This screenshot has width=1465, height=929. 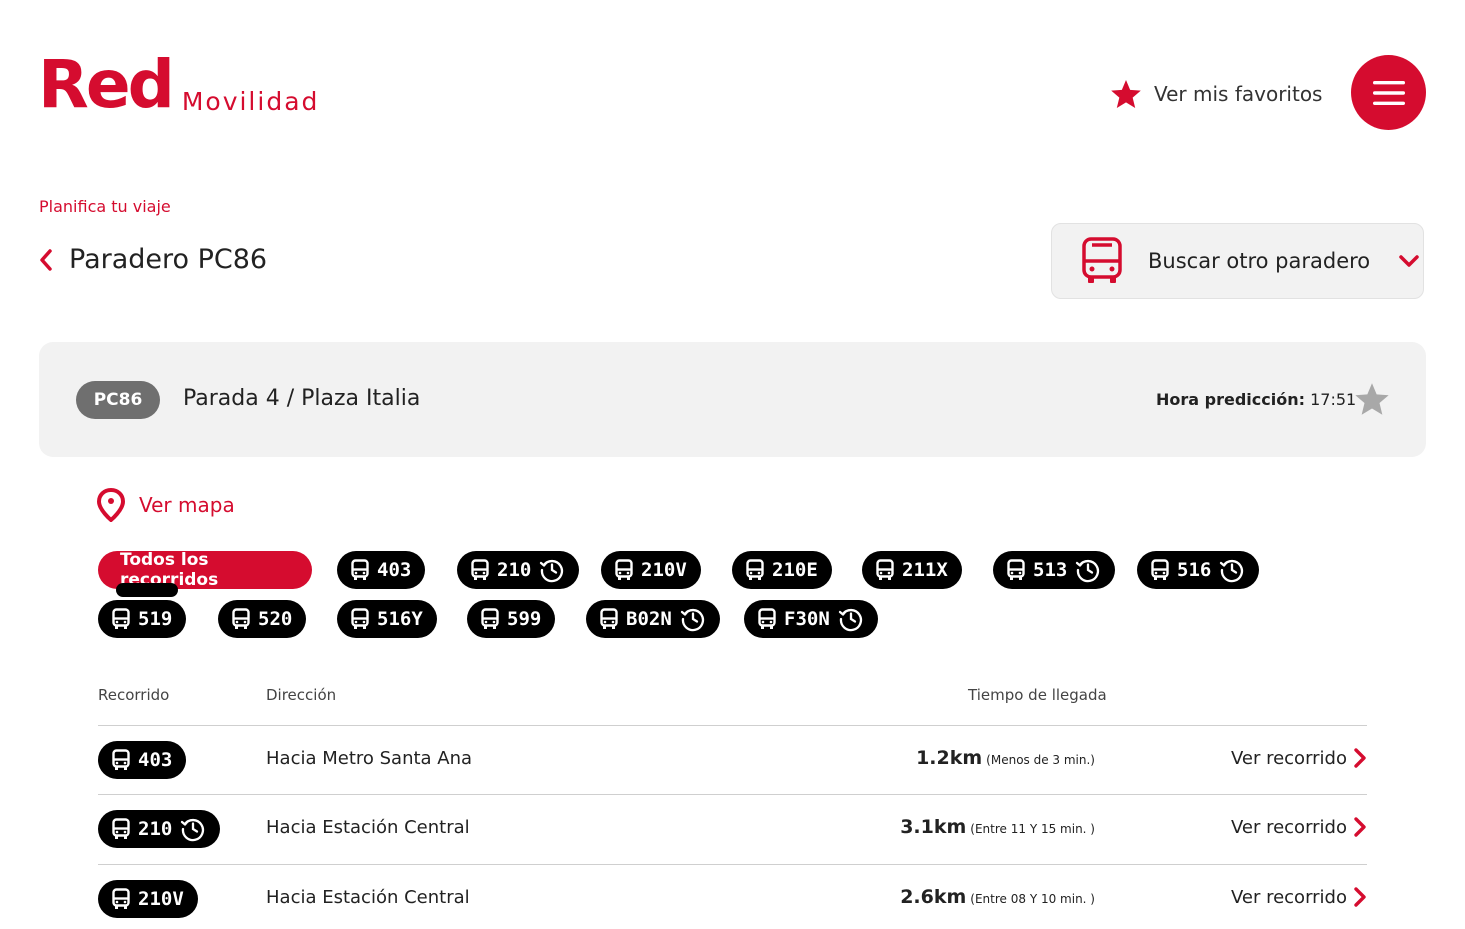 I want to click on location-pin-icon, so click(x=111, y=505).